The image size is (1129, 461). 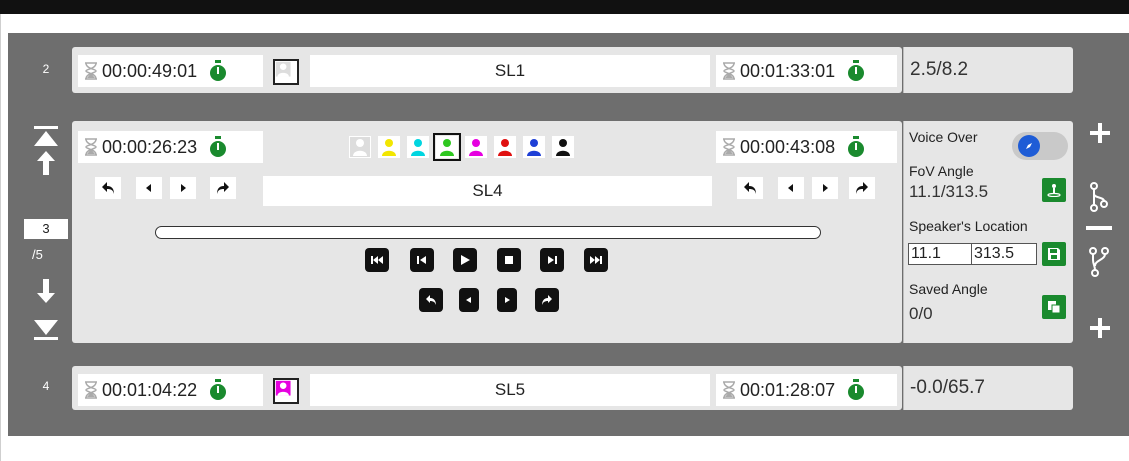 What do you see at coordinates (46, 386) in the screenshot?
I see `row-number: 4` at bounding box center [46, 386].